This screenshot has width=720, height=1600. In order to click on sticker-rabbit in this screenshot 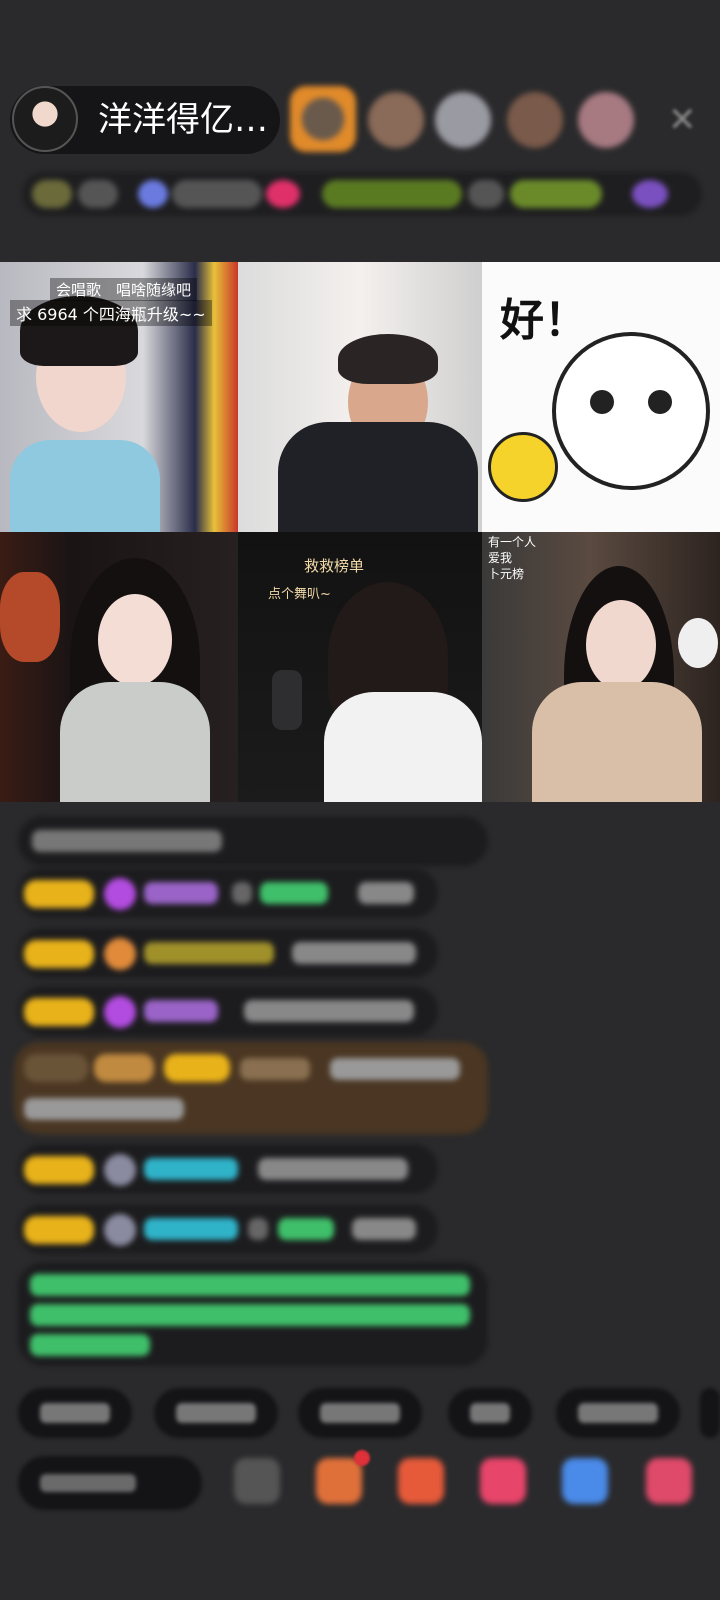, I will do `click(631, 411)`.